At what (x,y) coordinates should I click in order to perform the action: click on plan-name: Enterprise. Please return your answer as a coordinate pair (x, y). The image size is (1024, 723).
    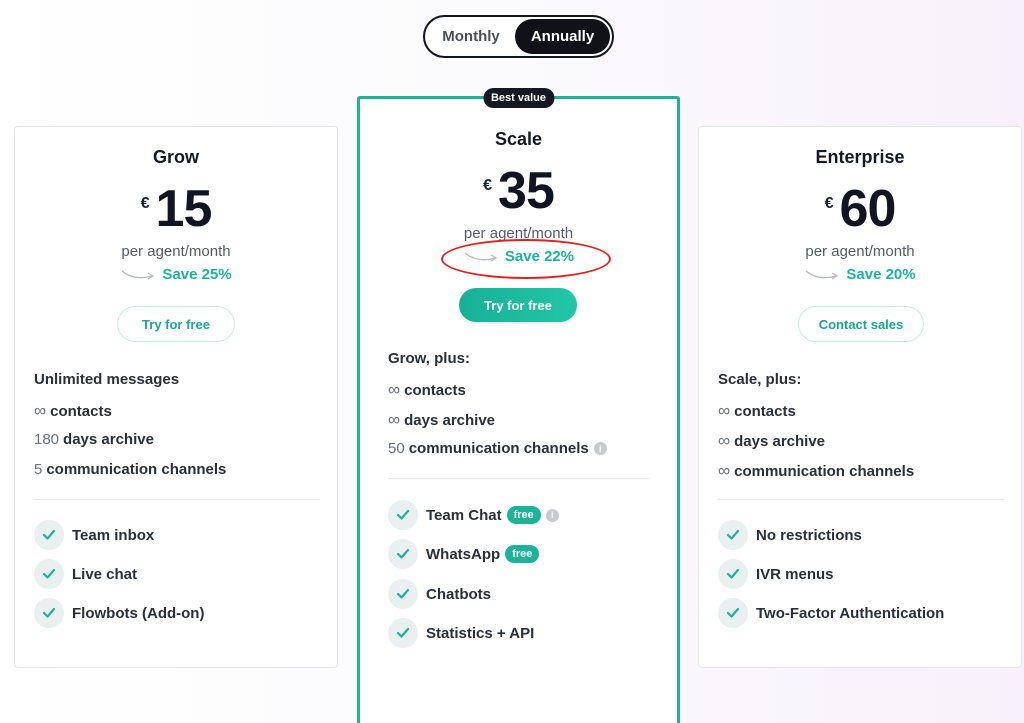
    Looking at the image, I should click on (860, 157).